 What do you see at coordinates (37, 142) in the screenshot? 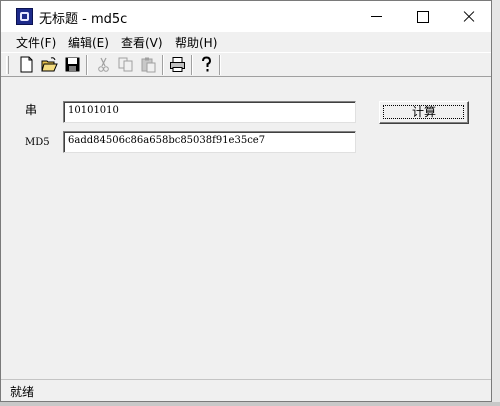
I see `md5-label: MD5` at bounding box center [37, 142].